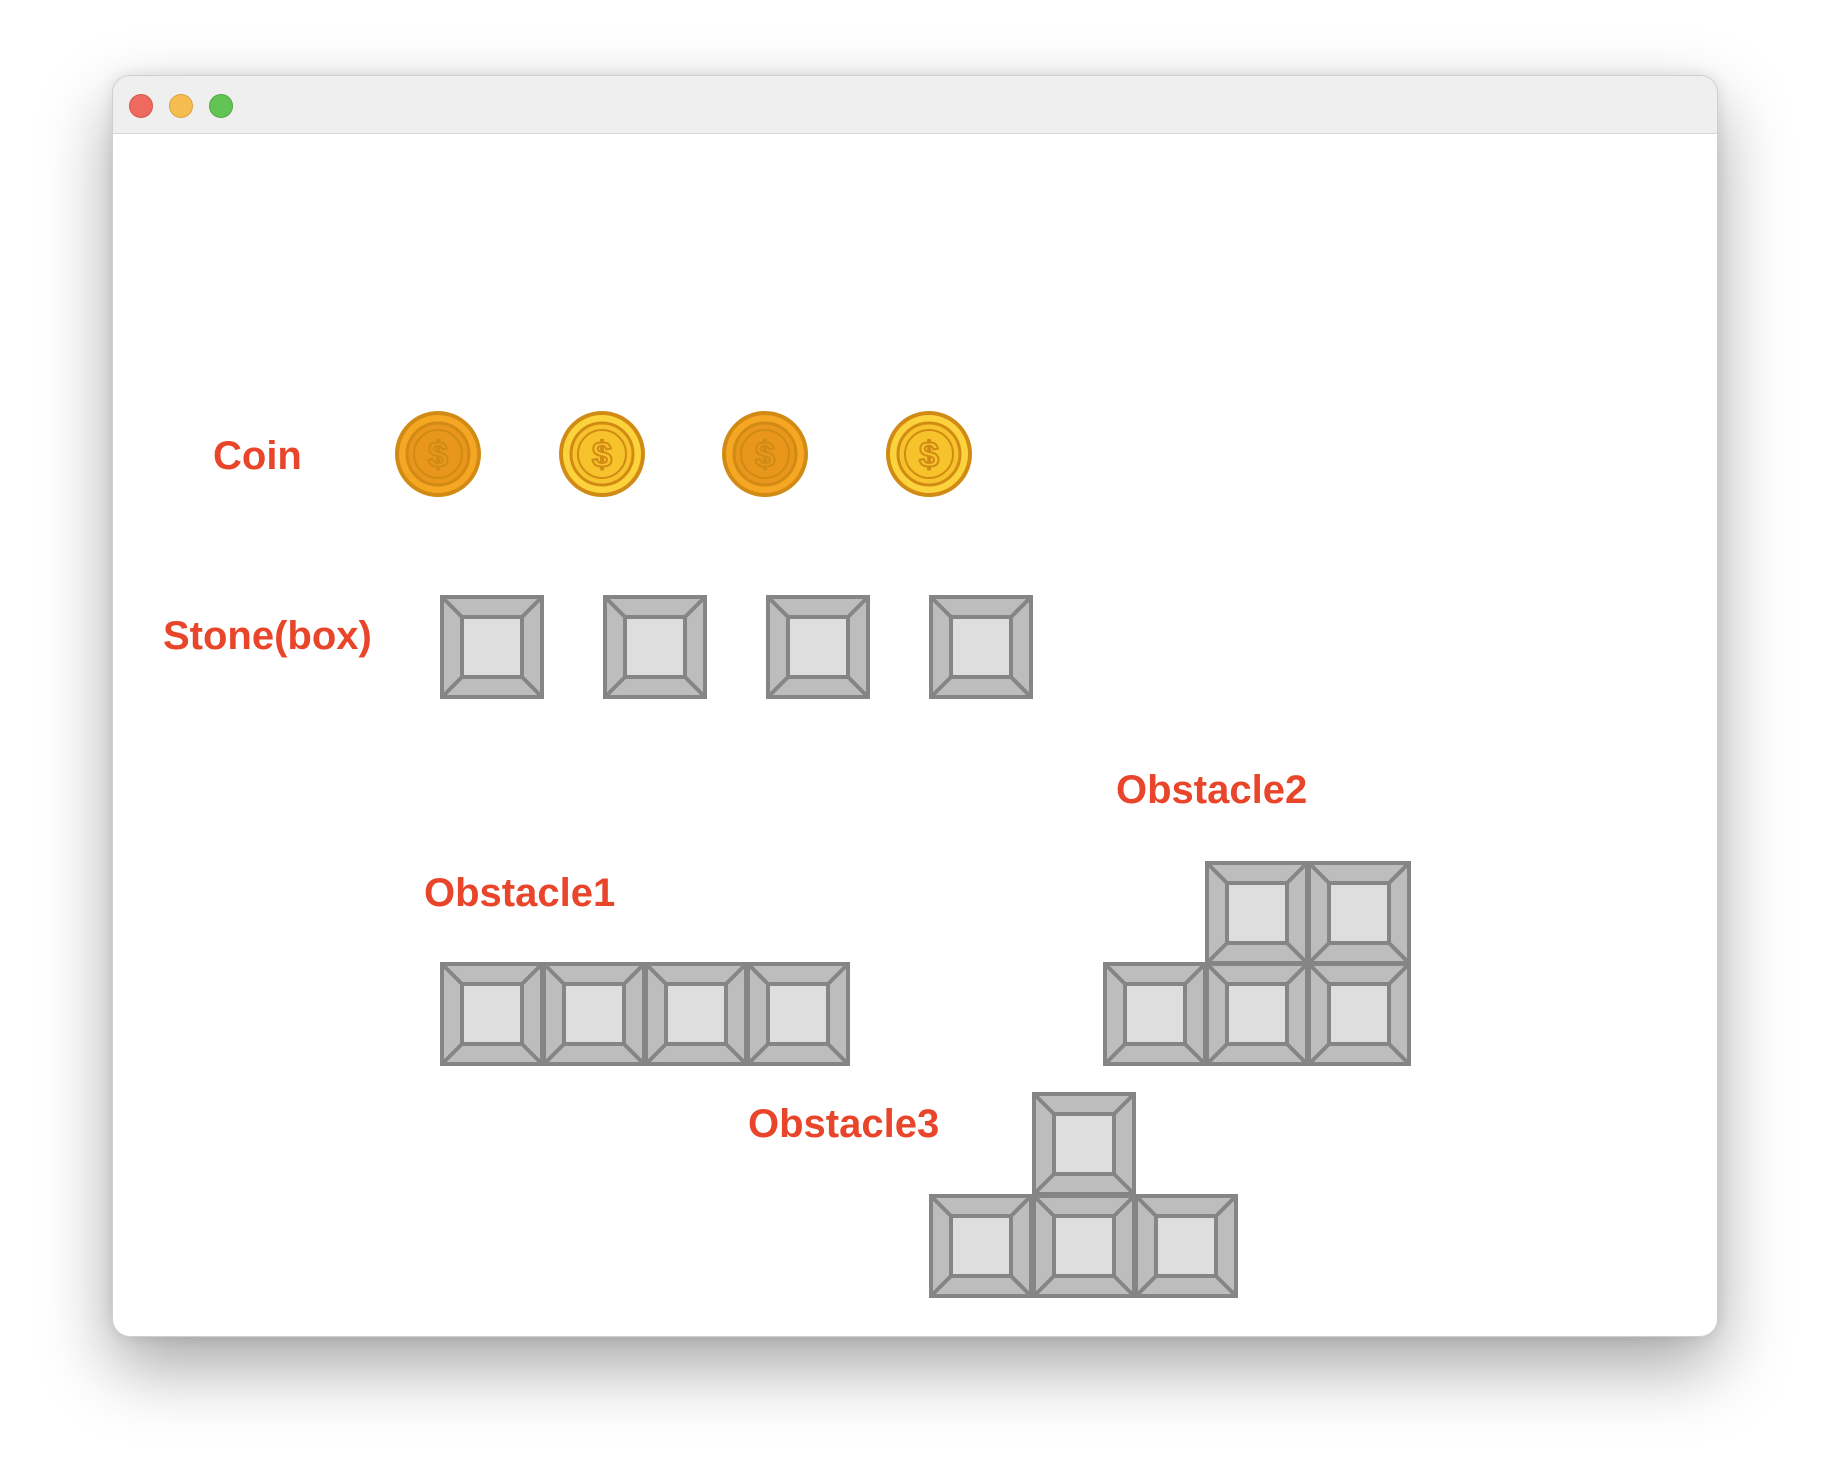  What do you see at coordinates (181, 106) in the screenshot?
I see `minimize-button` at bounding box center [181, 106].